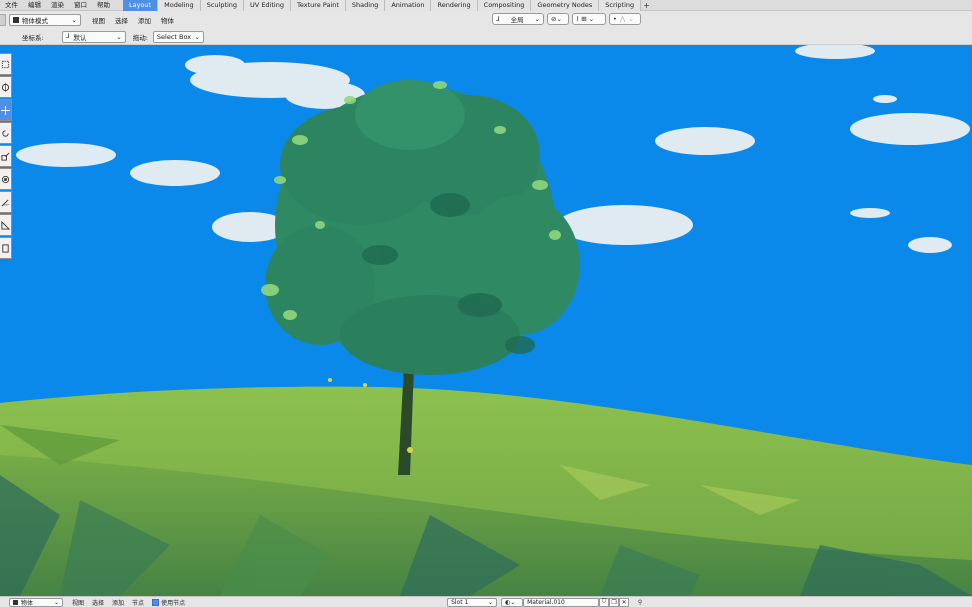  I want to click on material-type-dropdown: ◐ ⌄, so click(512, 602).